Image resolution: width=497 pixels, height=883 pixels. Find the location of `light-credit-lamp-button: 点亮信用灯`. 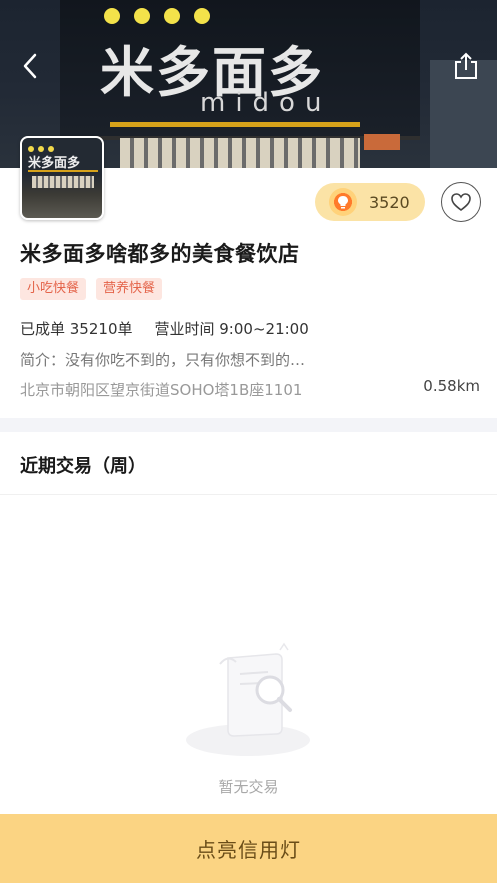

light-credit-lamp-button: 点亮信用灯 is located at coordinates (248, 848).